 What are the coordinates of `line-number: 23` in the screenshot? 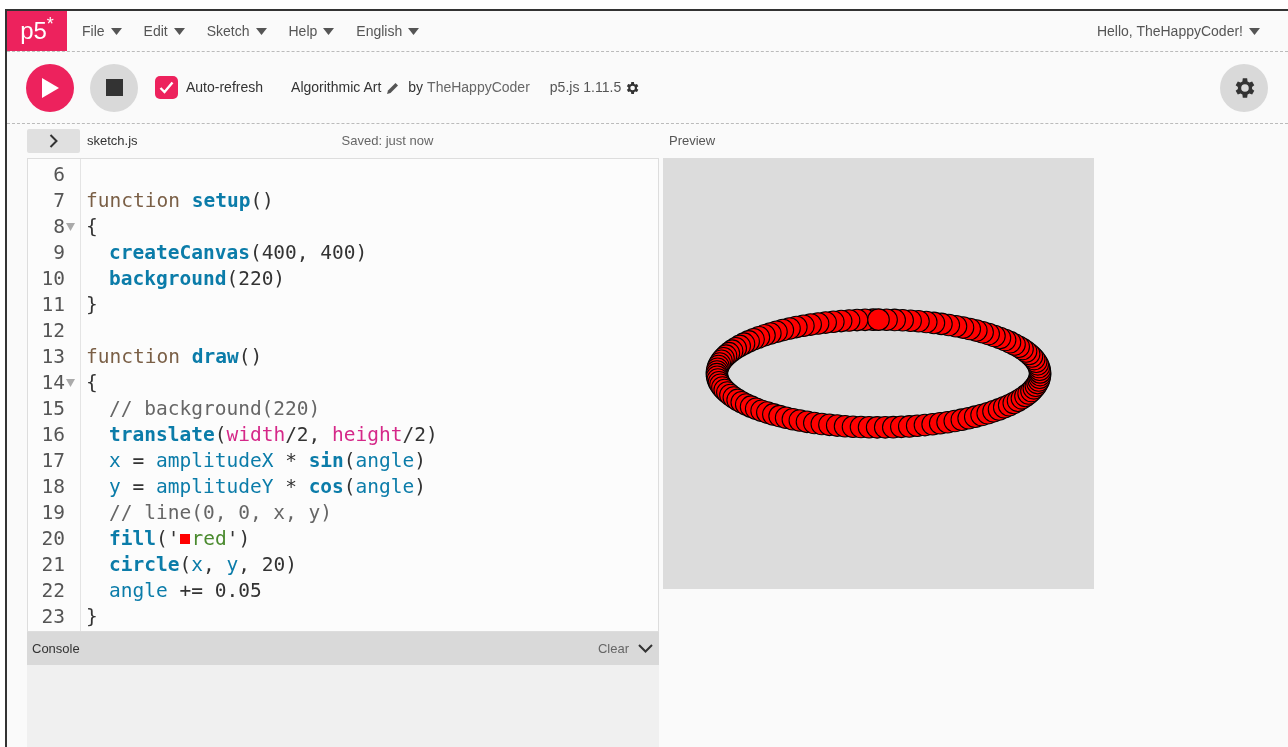 It's located at (52, 617).